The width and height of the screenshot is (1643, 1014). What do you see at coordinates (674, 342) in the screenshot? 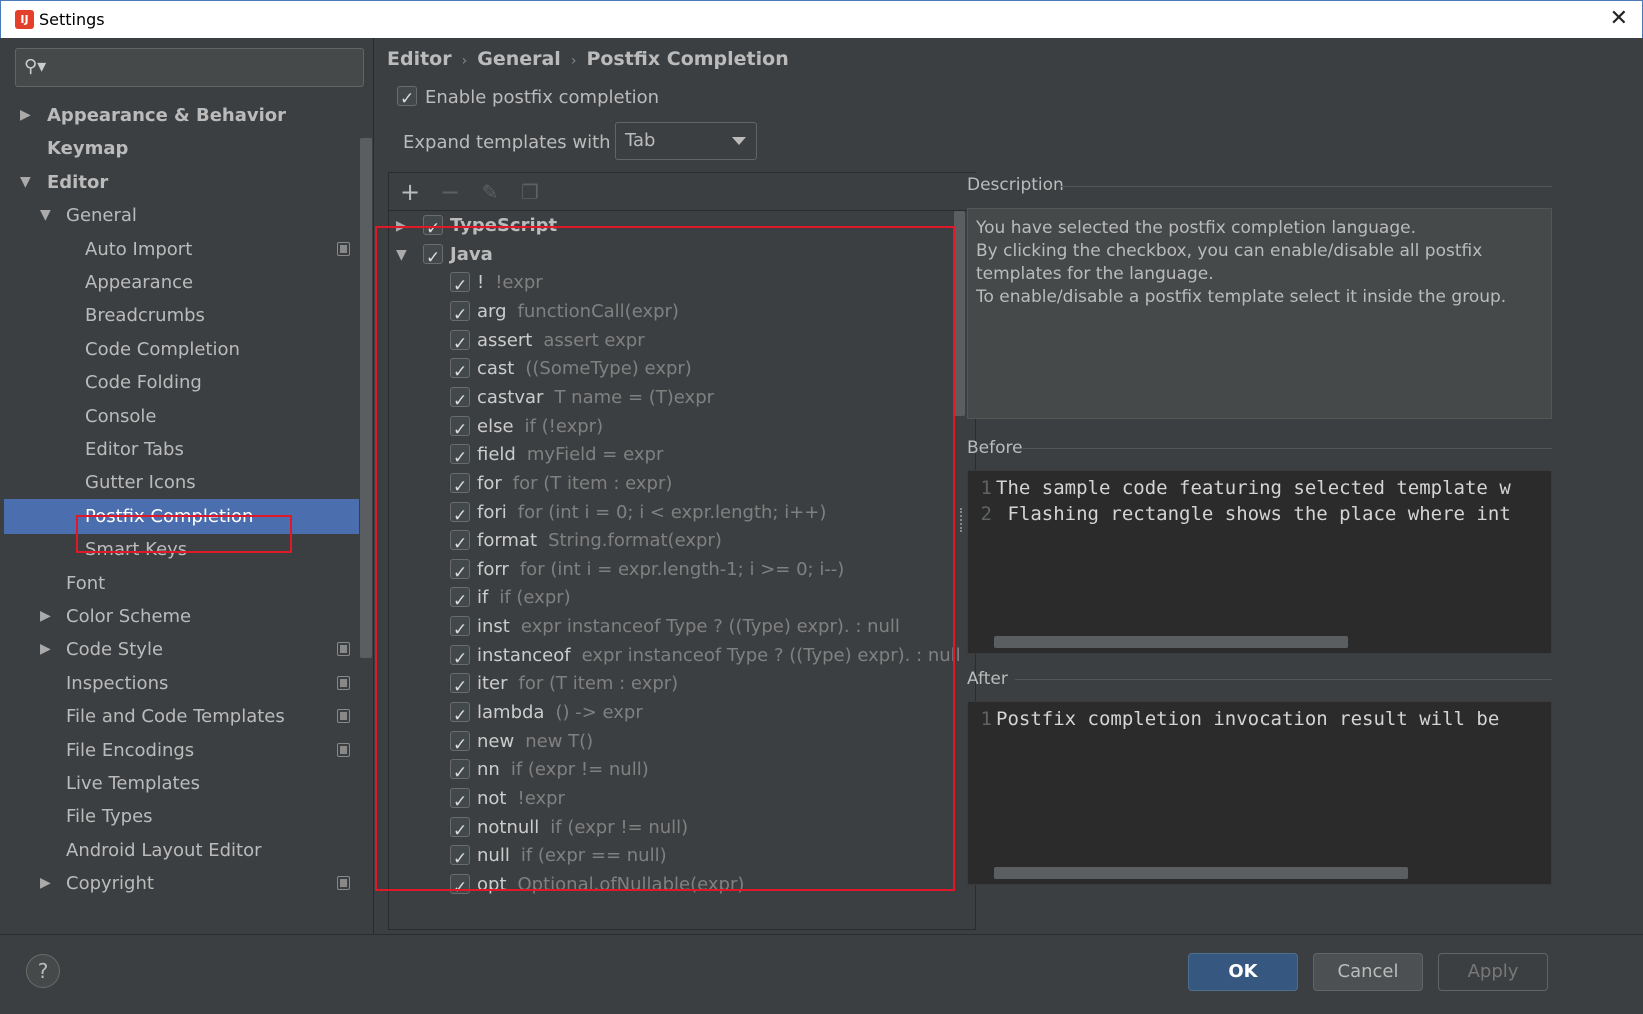
I see `template-row: assert assert expr` at bounding box center [674, 342].